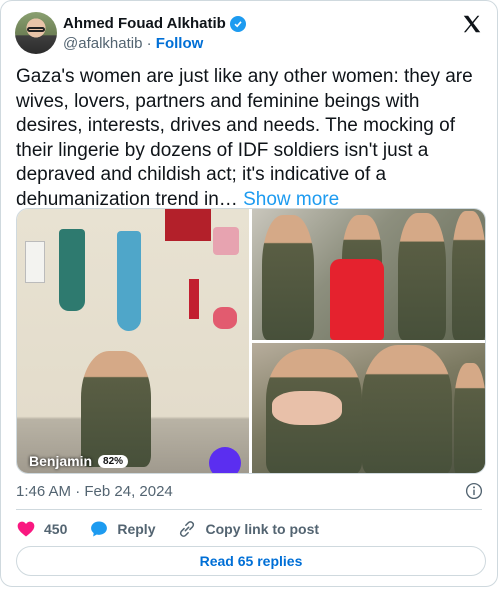  Describe the element at coordinates (26, 529) in the screenshot. I see `heart-icon` at that location.